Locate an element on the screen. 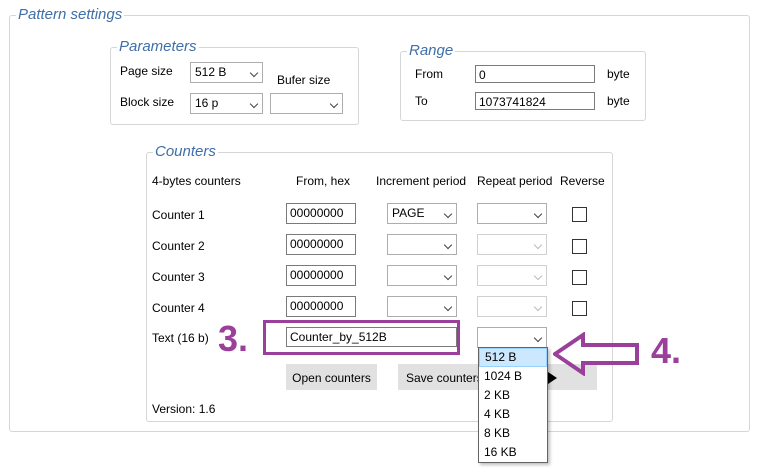  dropdown-option: 16 KB is located at coordinates (513, 452).